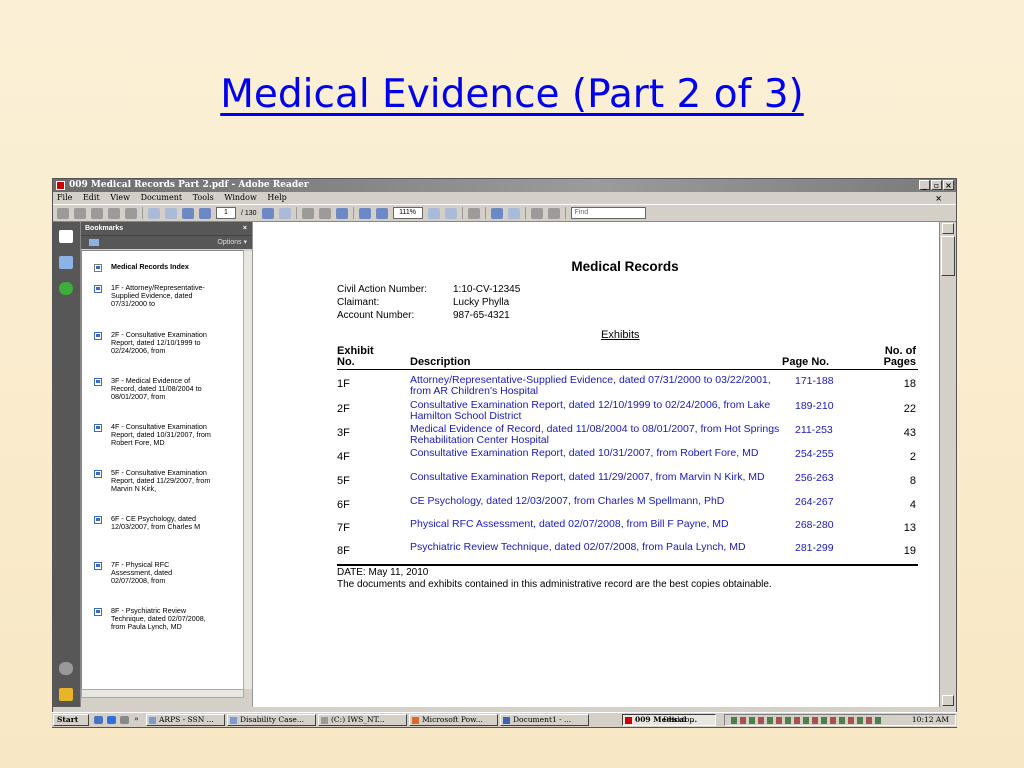  I want to click on zoom-out-icon, so click(364, 213).